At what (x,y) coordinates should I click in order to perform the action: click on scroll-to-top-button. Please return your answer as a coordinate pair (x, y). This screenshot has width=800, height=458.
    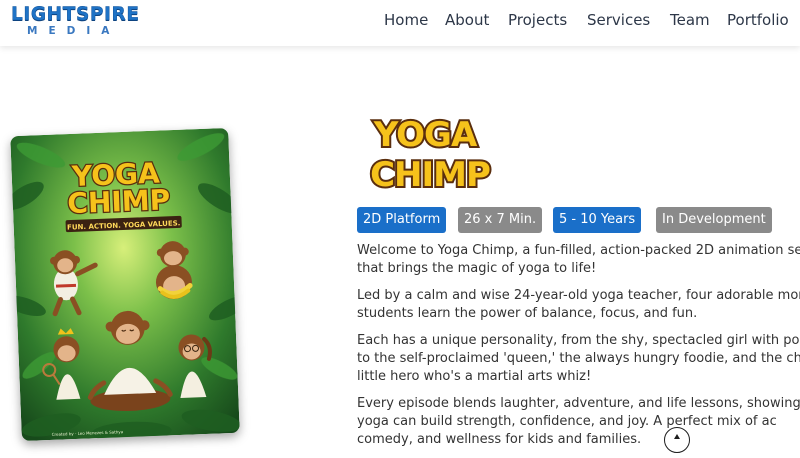
    Looking at the image, I should click on (677, 440).